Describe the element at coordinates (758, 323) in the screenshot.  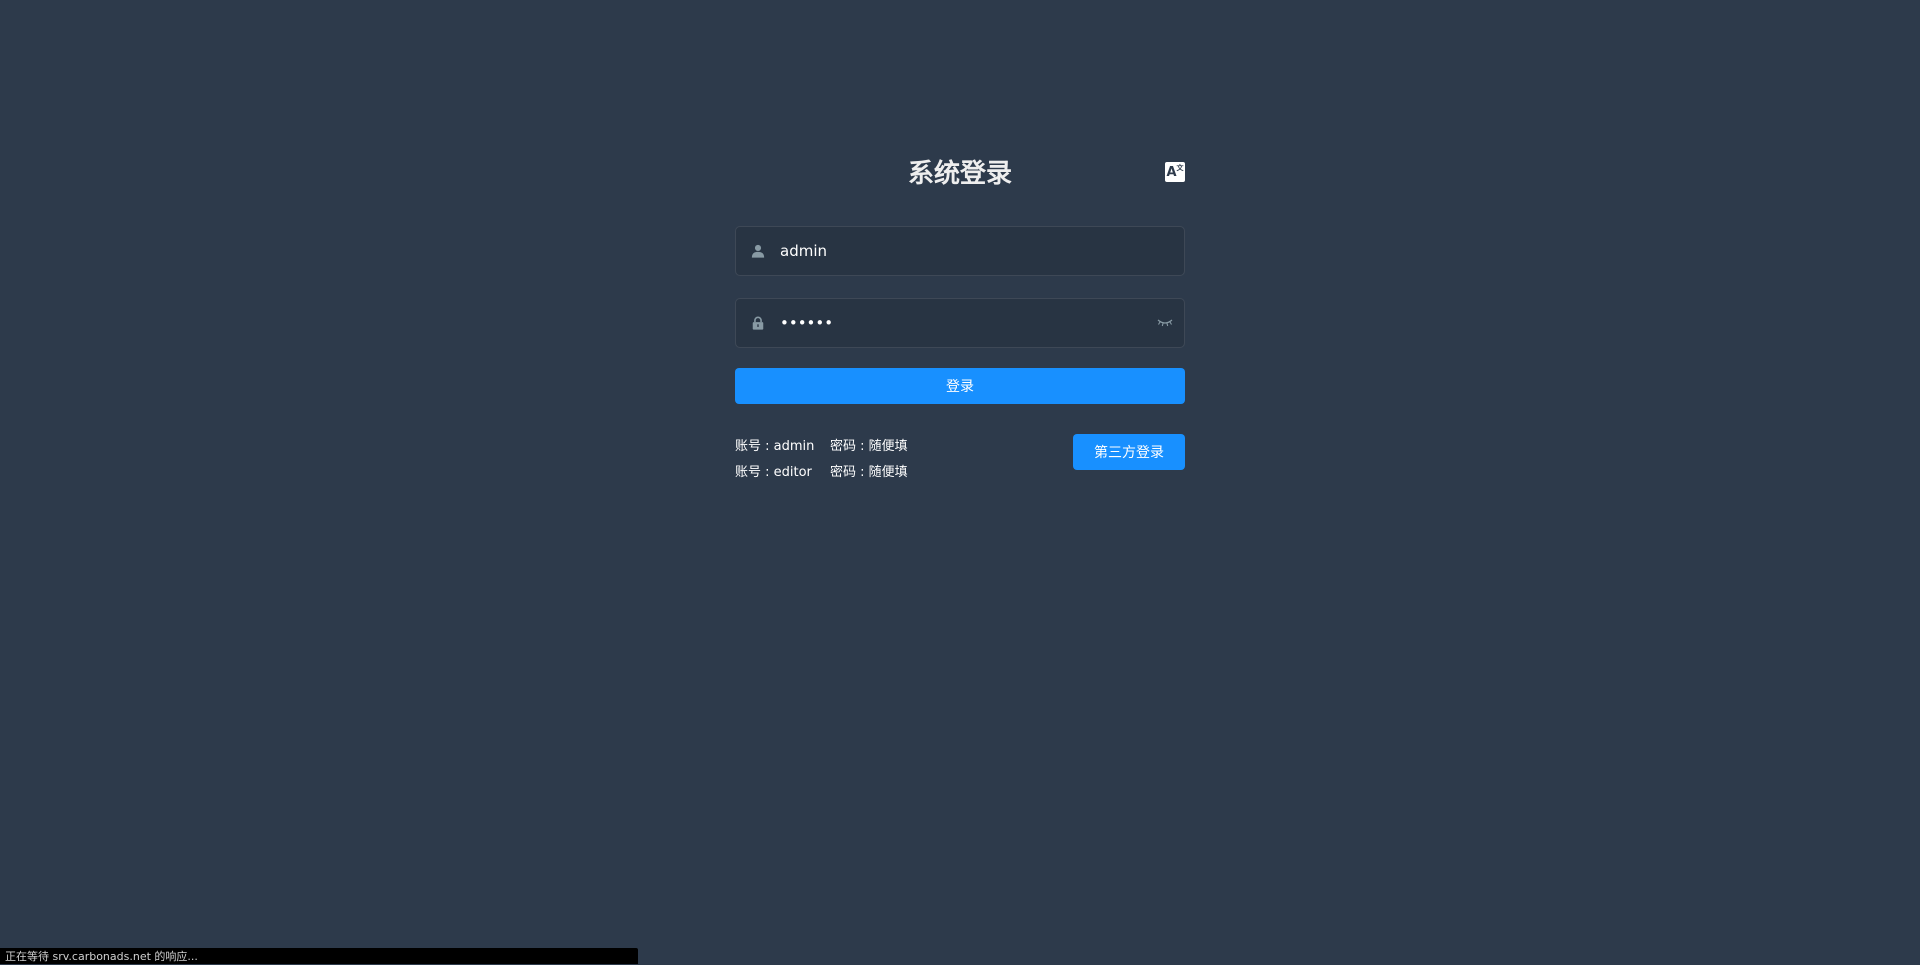
I see `lock-icon` at that location.